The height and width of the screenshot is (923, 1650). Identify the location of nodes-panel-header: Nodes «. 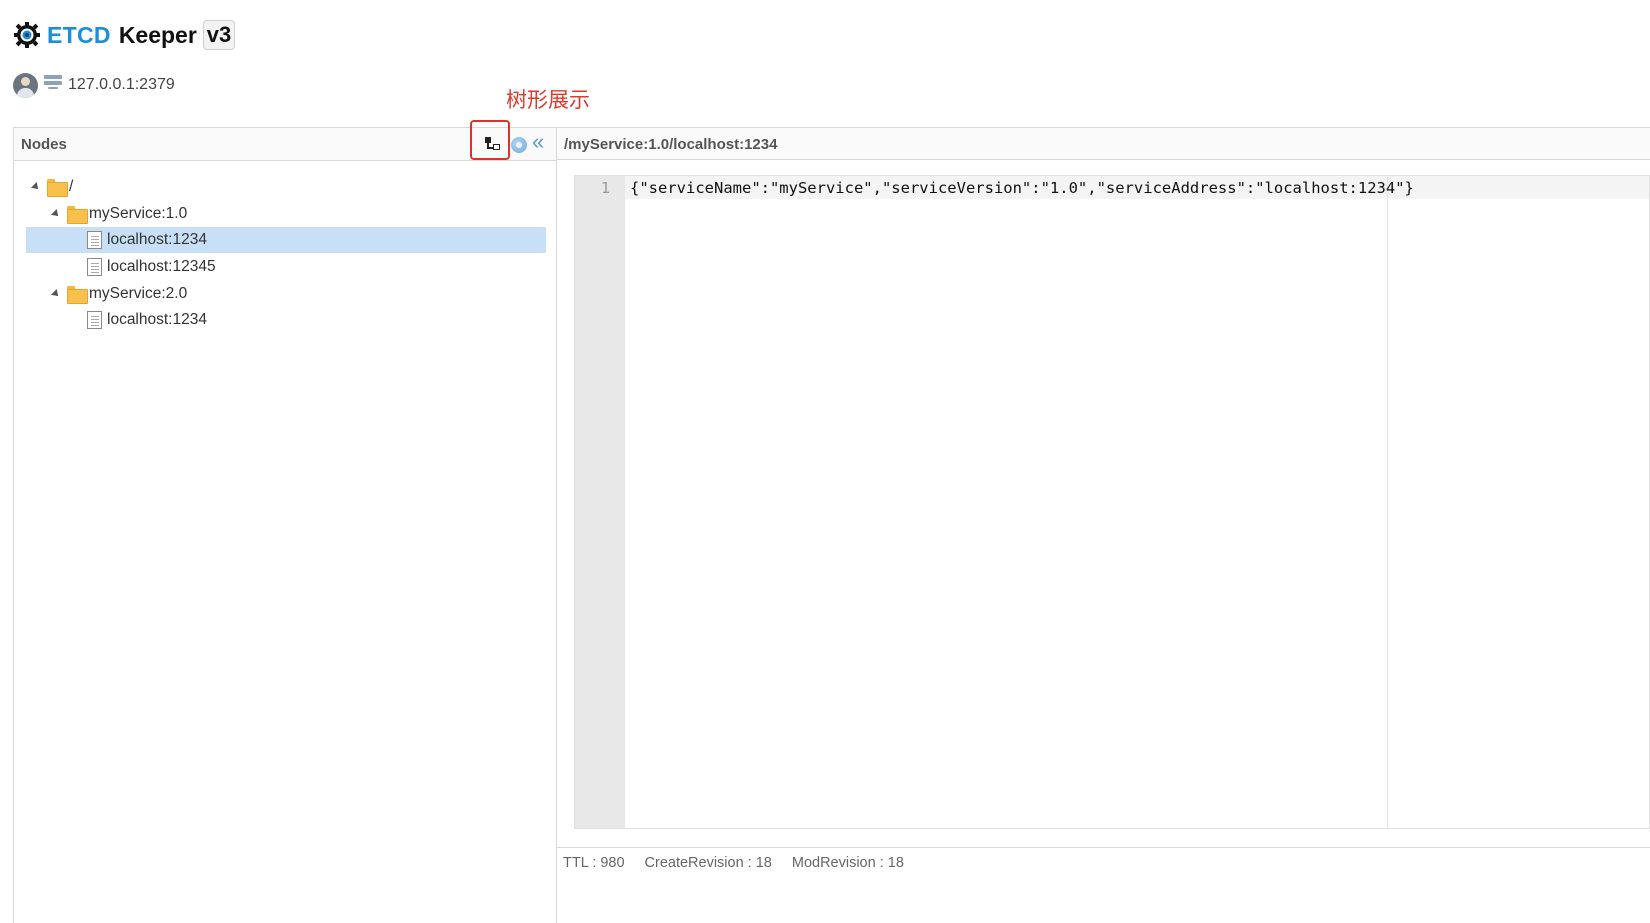
(285, 140).